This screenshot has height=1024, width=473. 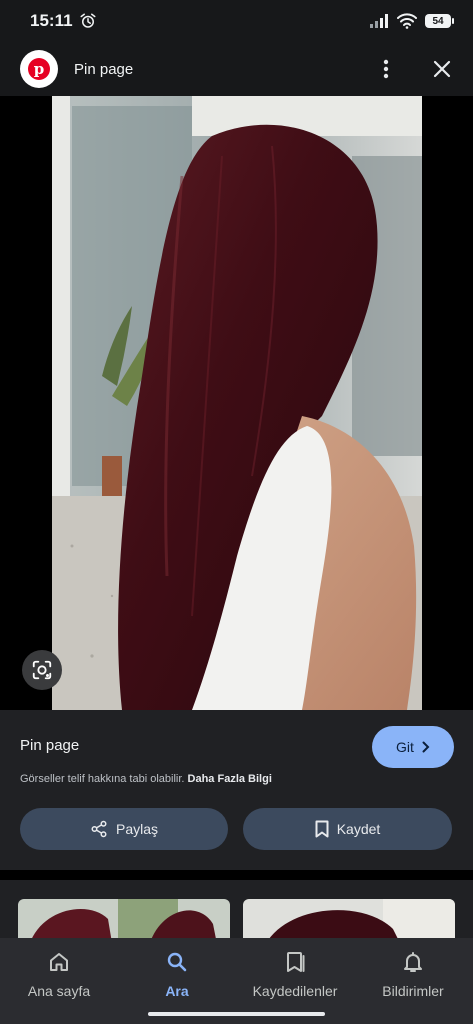 What do you see at coordinates (413, 991) in the screenshot?
I see `nav-label-notifications: Bildirimler` at bounding box center [413, 991].